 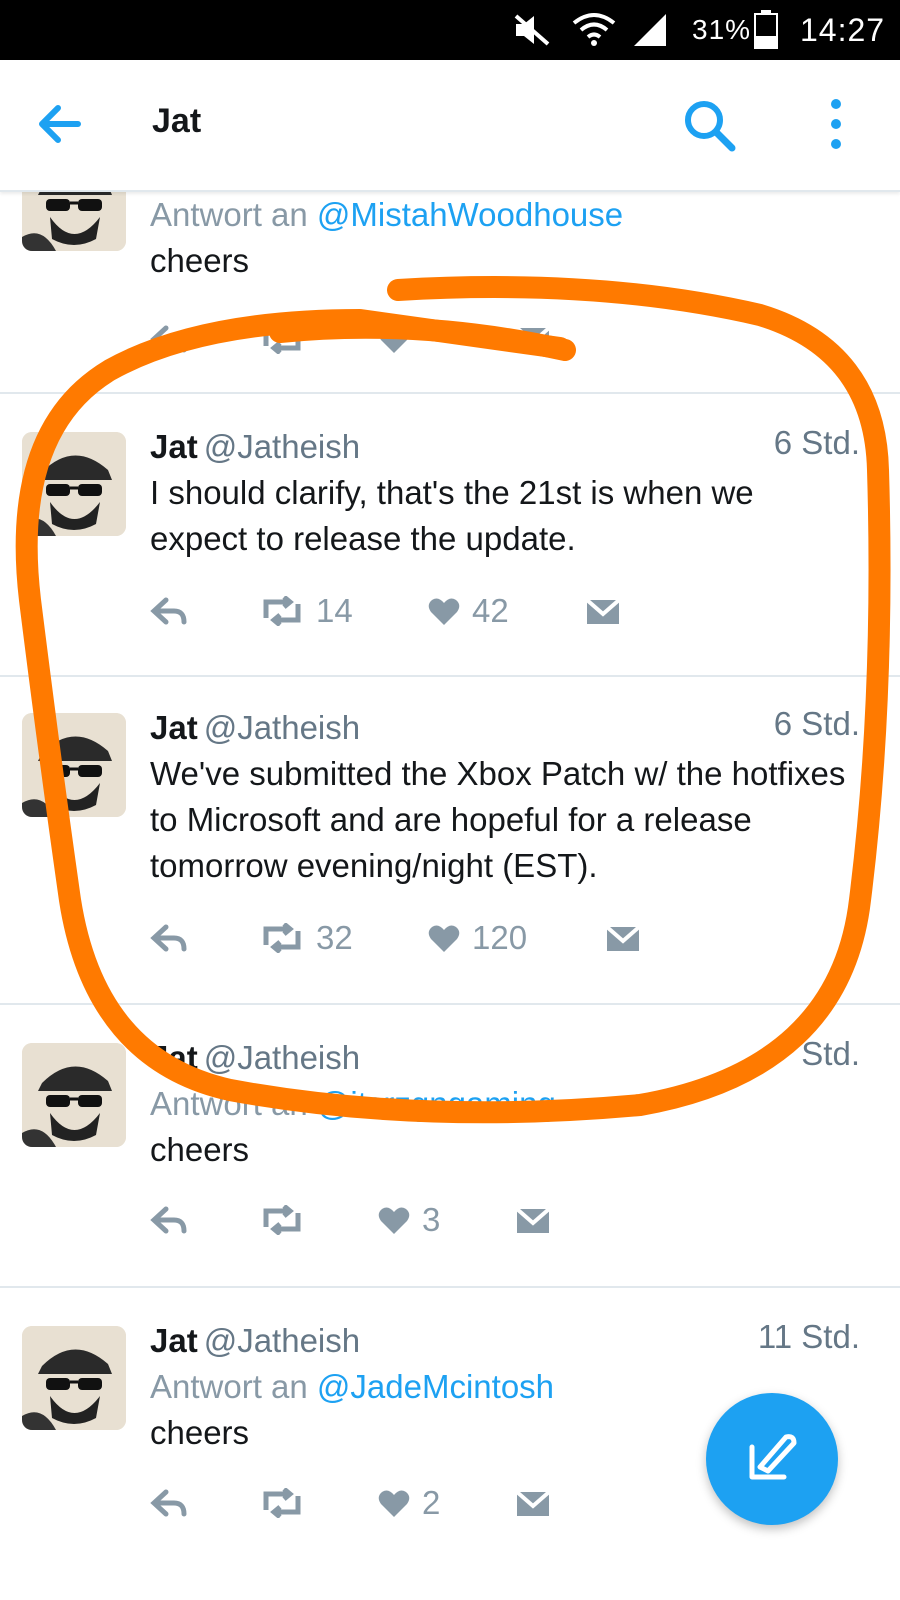 What do you see at coordinates (722, 29) in the screenshot?
I see `battery-percent: 31%` at bounding box center [722, 29].